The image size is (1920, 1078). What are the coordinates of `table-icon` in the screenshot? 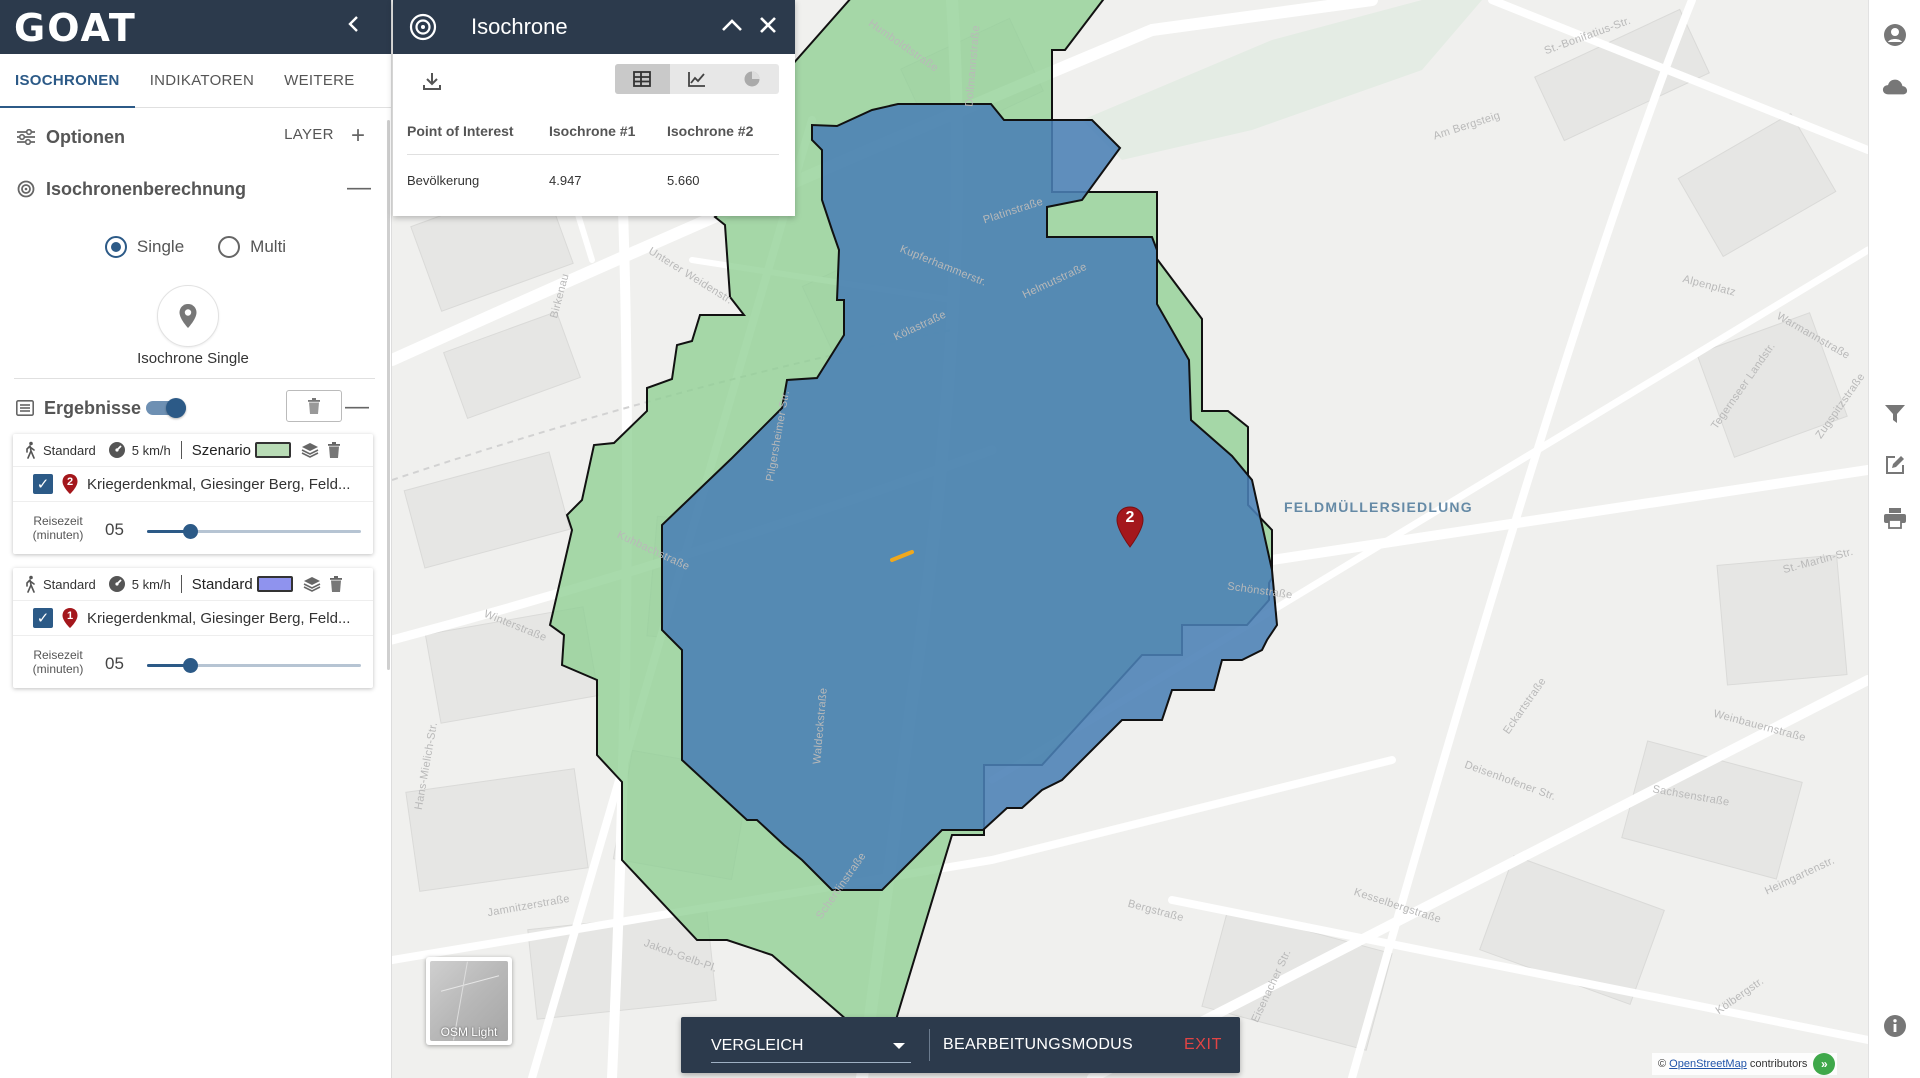 It's located at (642, 79).